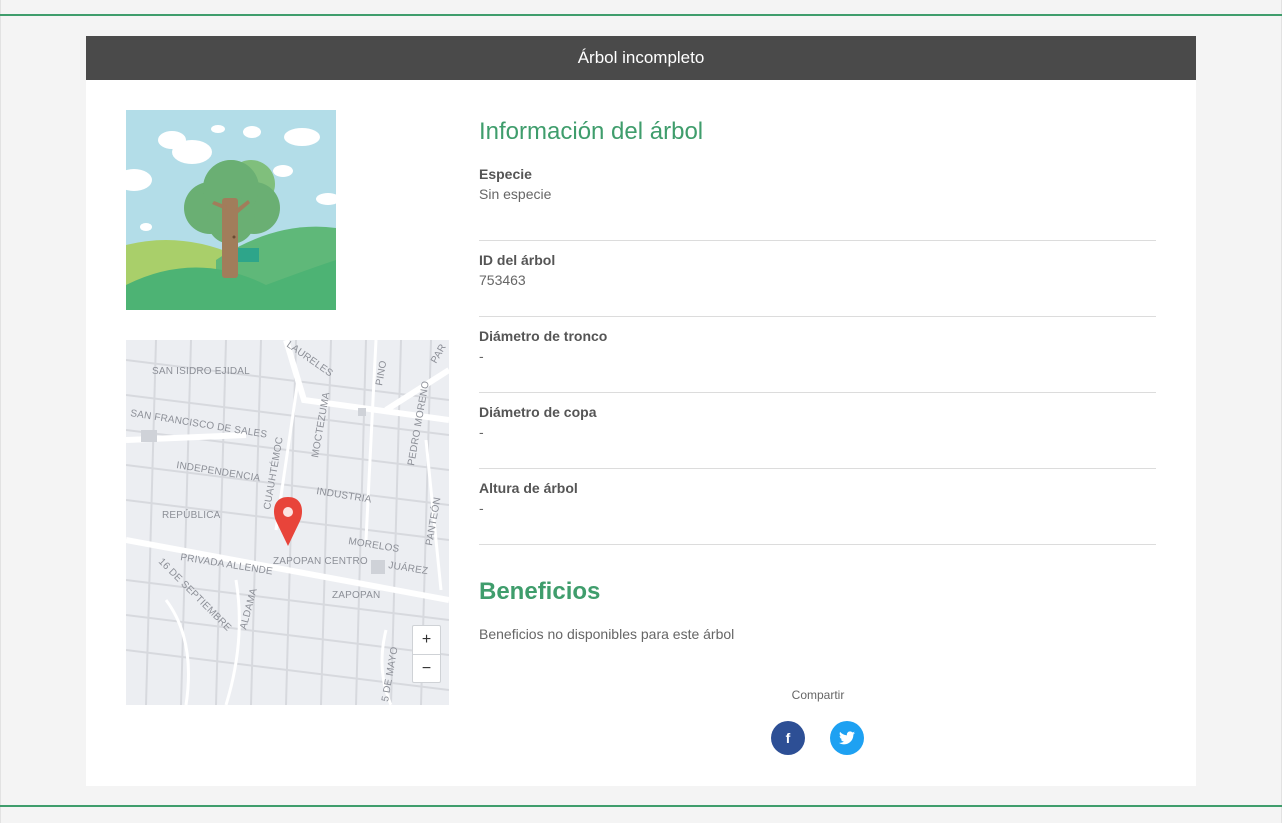 This screenshot has width=1282, height=823. Describe the element at coordinates (817, 507) in the screenshot. I see `field-tree-height: Altura de árbol -` at that location.